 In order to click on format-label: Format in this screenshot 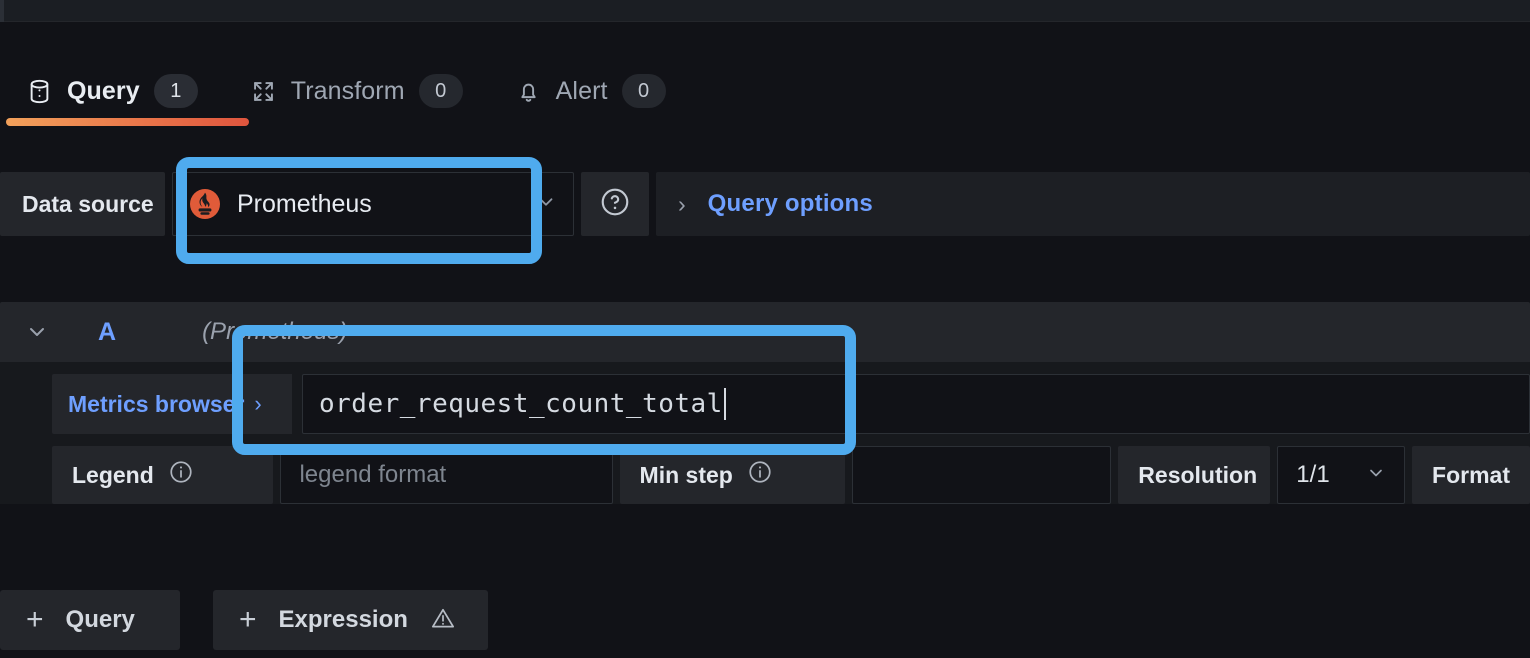, I will do `click(1471, 475)`.